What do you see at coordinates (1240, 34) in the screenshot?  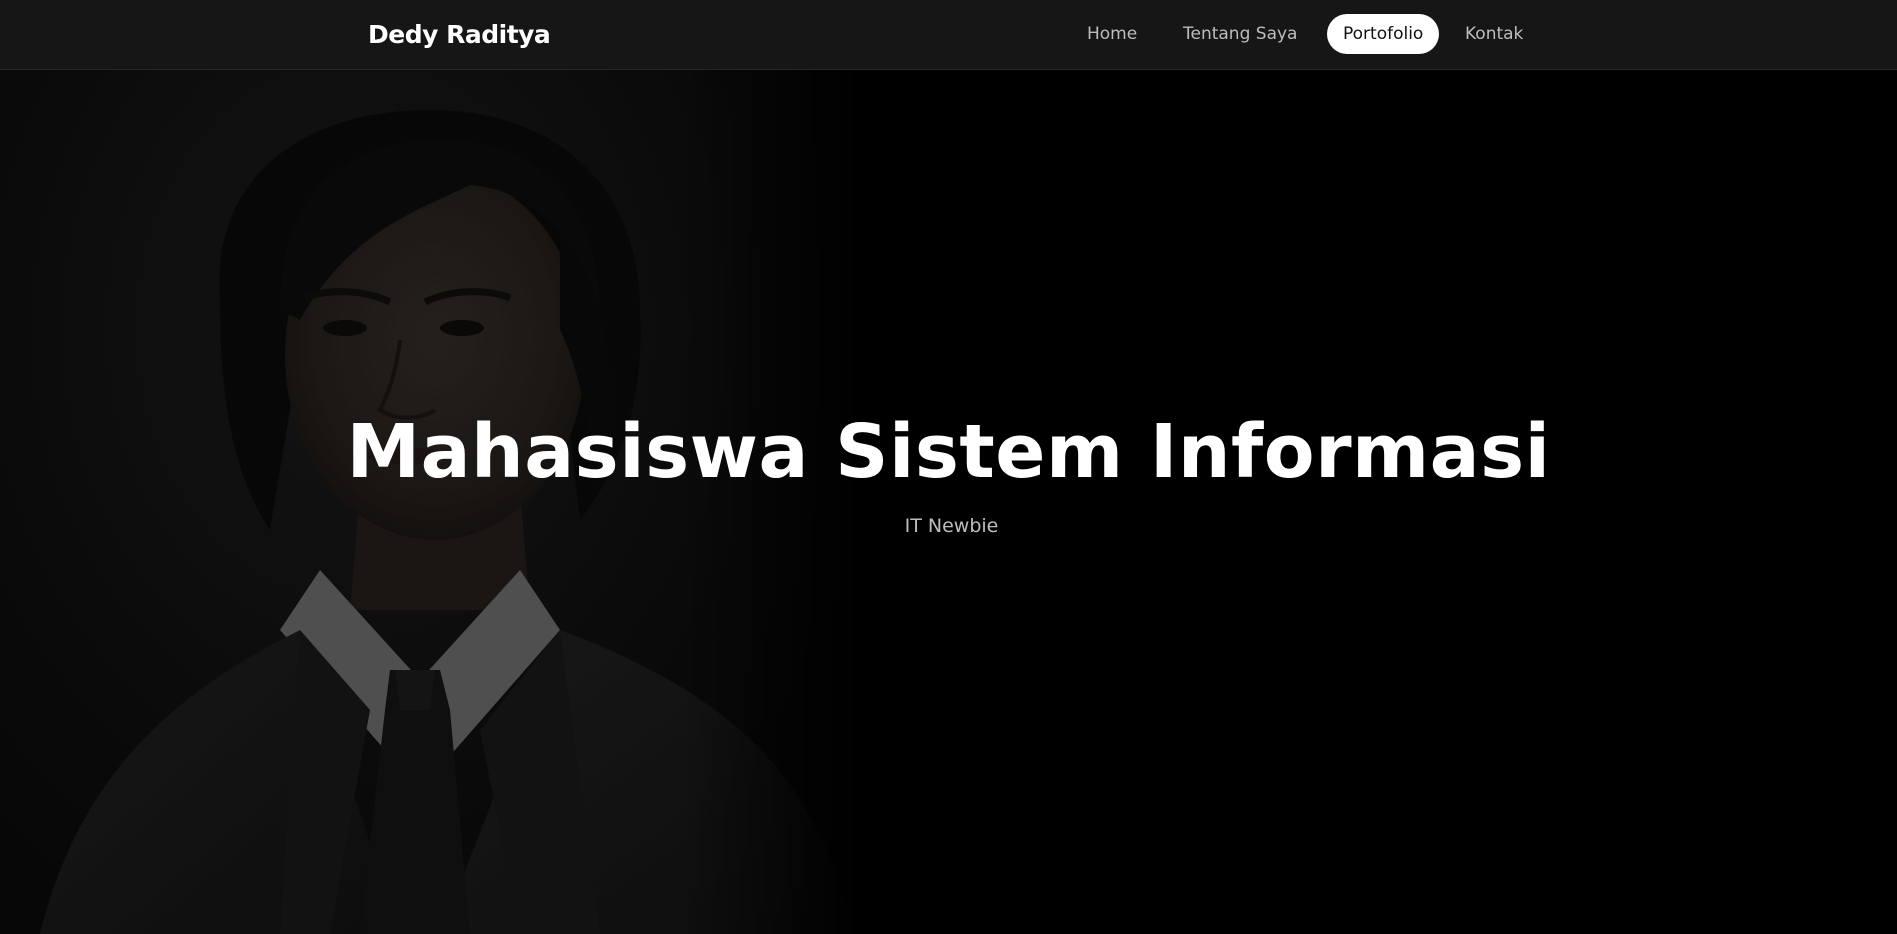 I see `nav-link-tentang-saya: Tentang Saya` at bounding box center [1240, 34].